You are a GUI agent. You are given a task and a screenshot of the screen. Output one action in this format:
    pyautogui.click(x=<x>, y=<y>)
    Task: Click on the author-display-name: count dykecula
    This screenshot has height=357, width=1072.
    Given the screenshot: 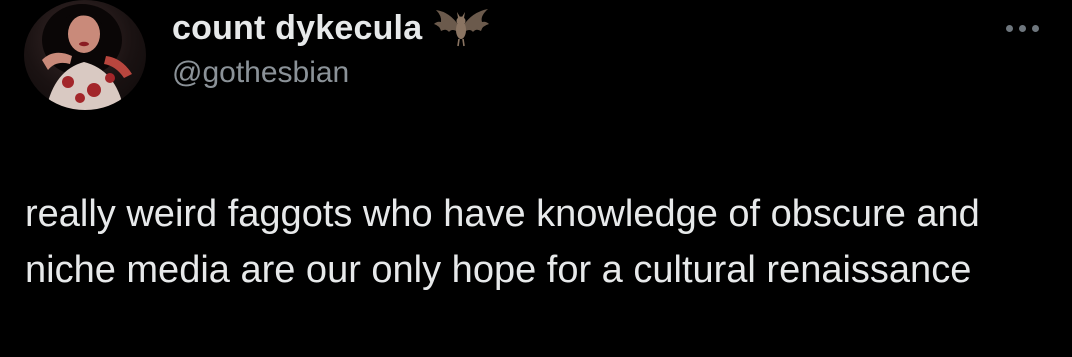 What is the action you would take?
    pyautogui.click(x=297, y=28)
    